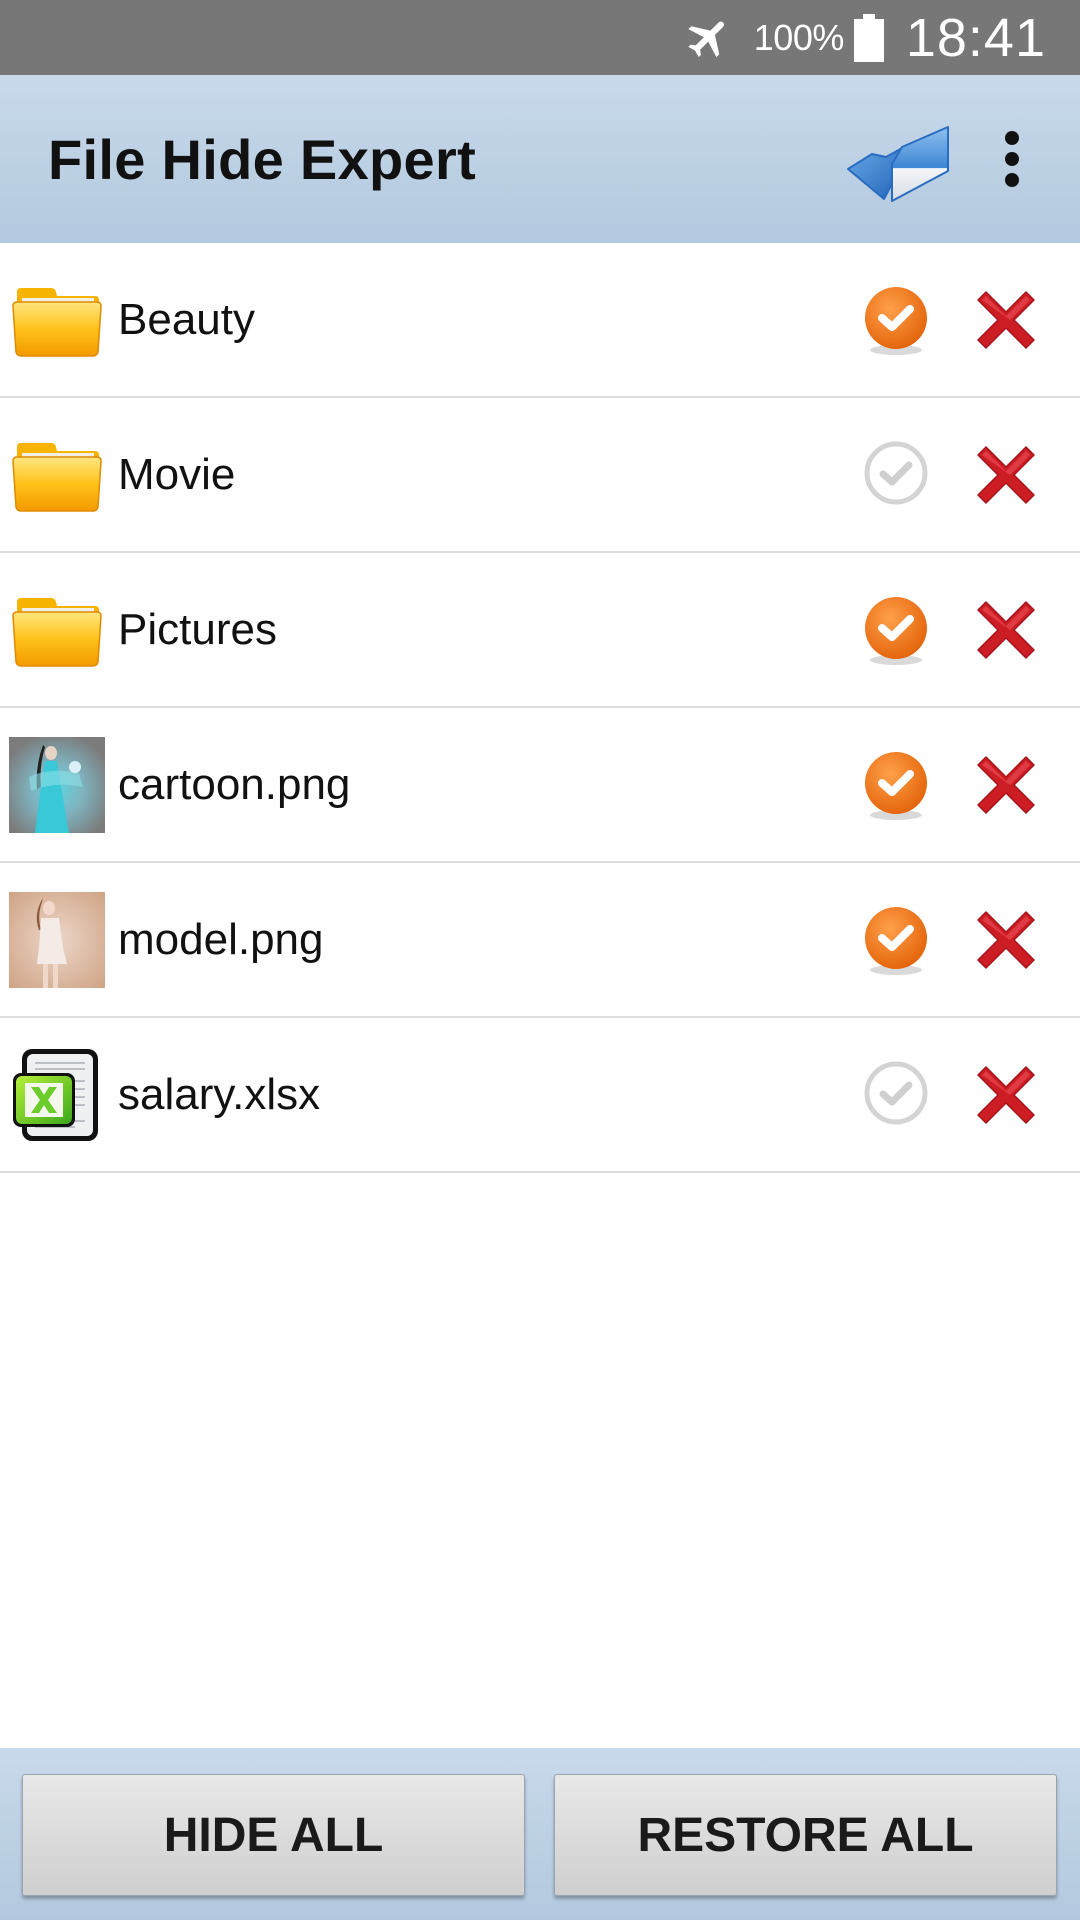 The width and height of the screenshot is (1080, 1920). Describe the element at coordinates (540, 1095) in the screenshot. I see `file-row: salary.xlsx` at that location.